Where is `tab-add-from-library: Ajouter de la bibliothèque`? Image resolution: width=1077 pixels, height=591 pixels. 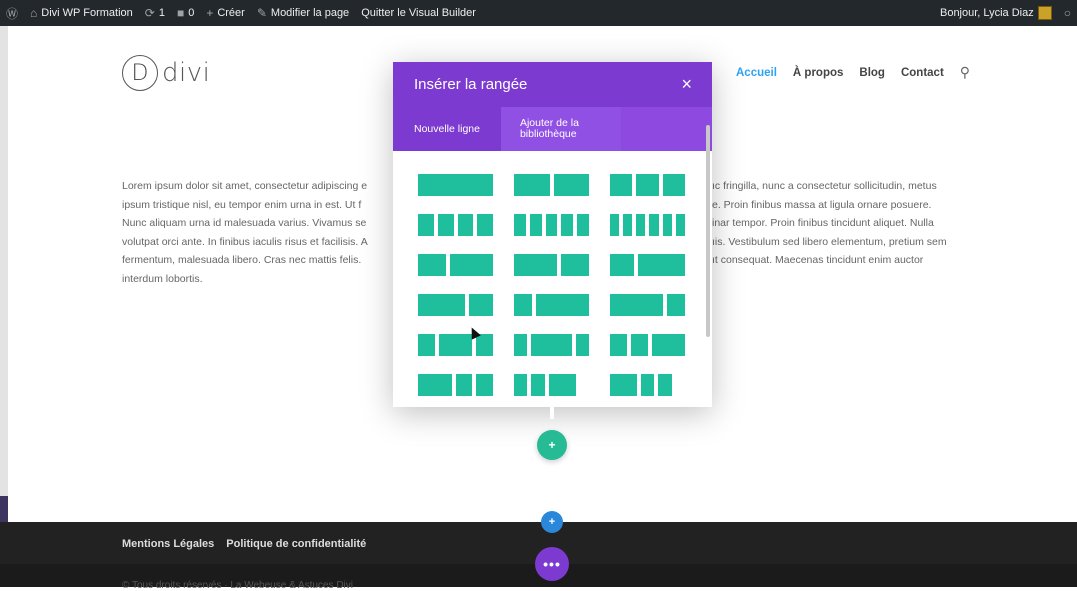
tab-add-from-library: Ajouter de la bibliothèque is located at coordinates (560, 129).